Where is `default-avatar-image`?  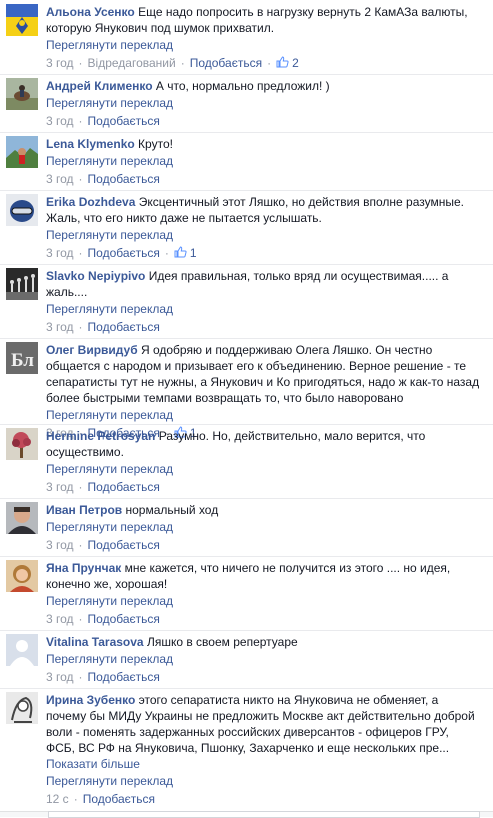
default-avatar-image is located at coordinates (22, 650).